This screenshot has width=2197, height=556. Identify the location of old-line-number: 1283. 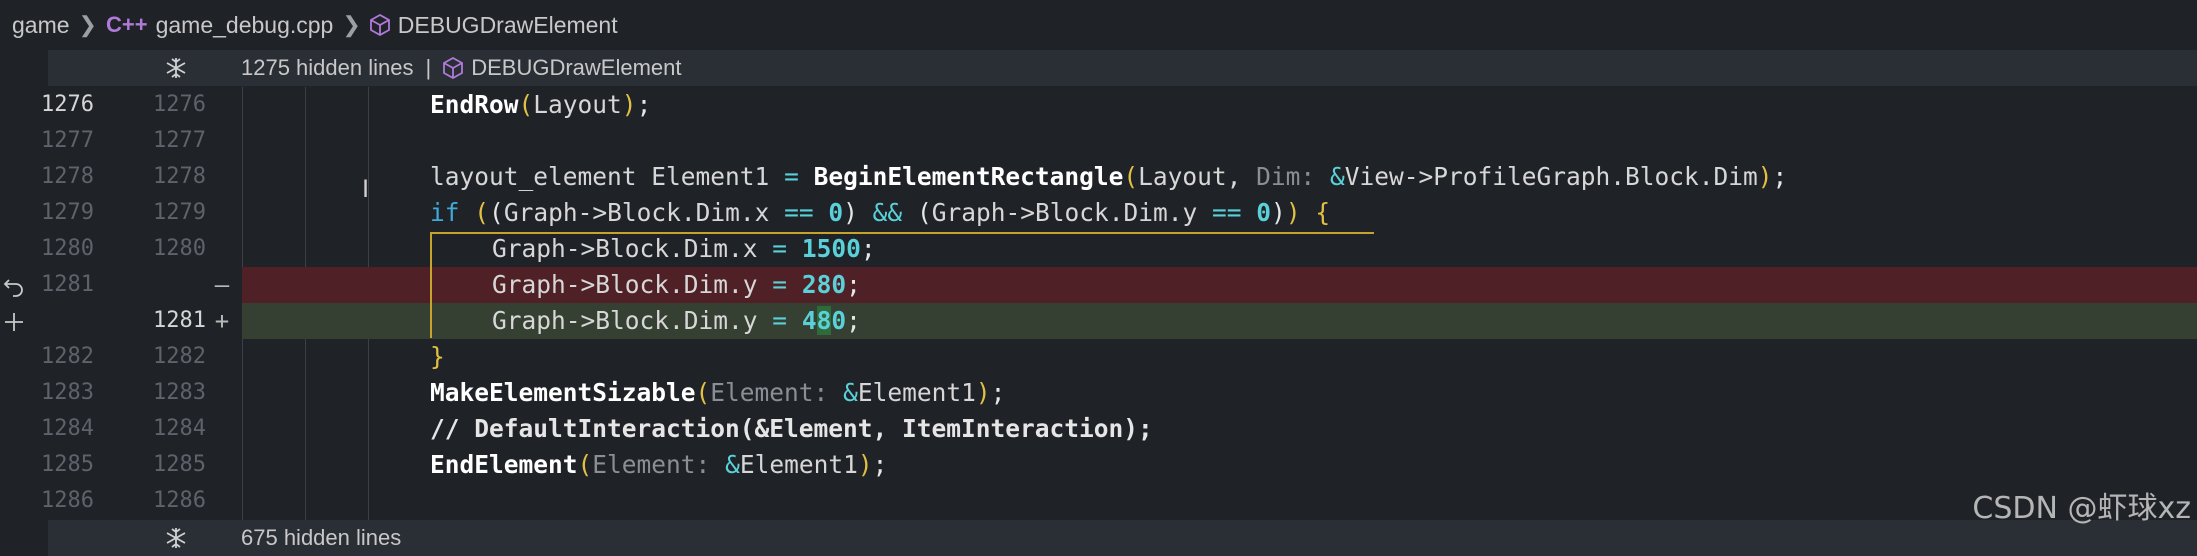
(67, 392).